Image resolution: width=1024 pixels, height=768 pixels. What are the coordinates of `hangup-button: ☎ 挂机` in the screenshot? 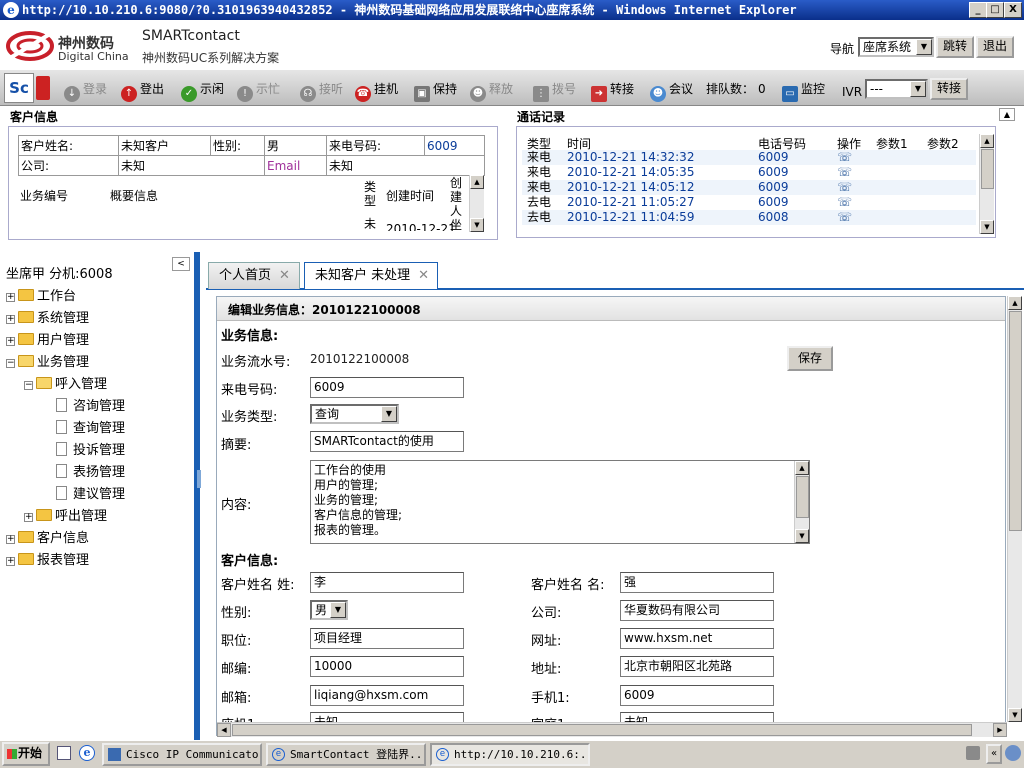 It's located at (376, 91).